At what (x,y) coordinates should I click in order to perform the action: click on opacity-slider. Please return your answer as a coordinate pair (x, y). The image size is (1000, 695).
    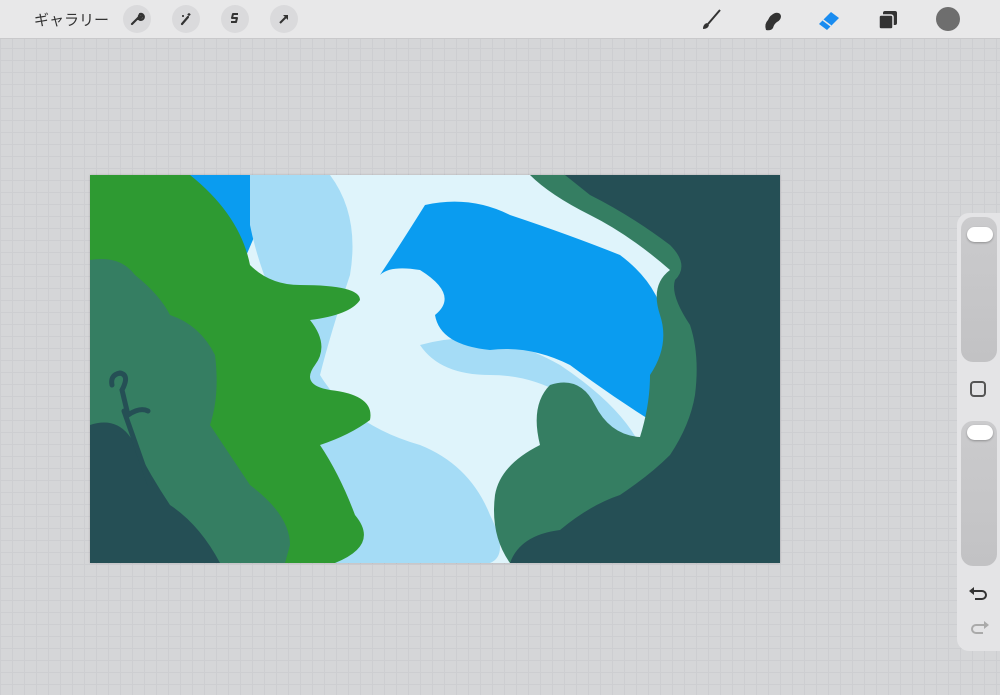
    Looking at the image, I should click on (979, 493).